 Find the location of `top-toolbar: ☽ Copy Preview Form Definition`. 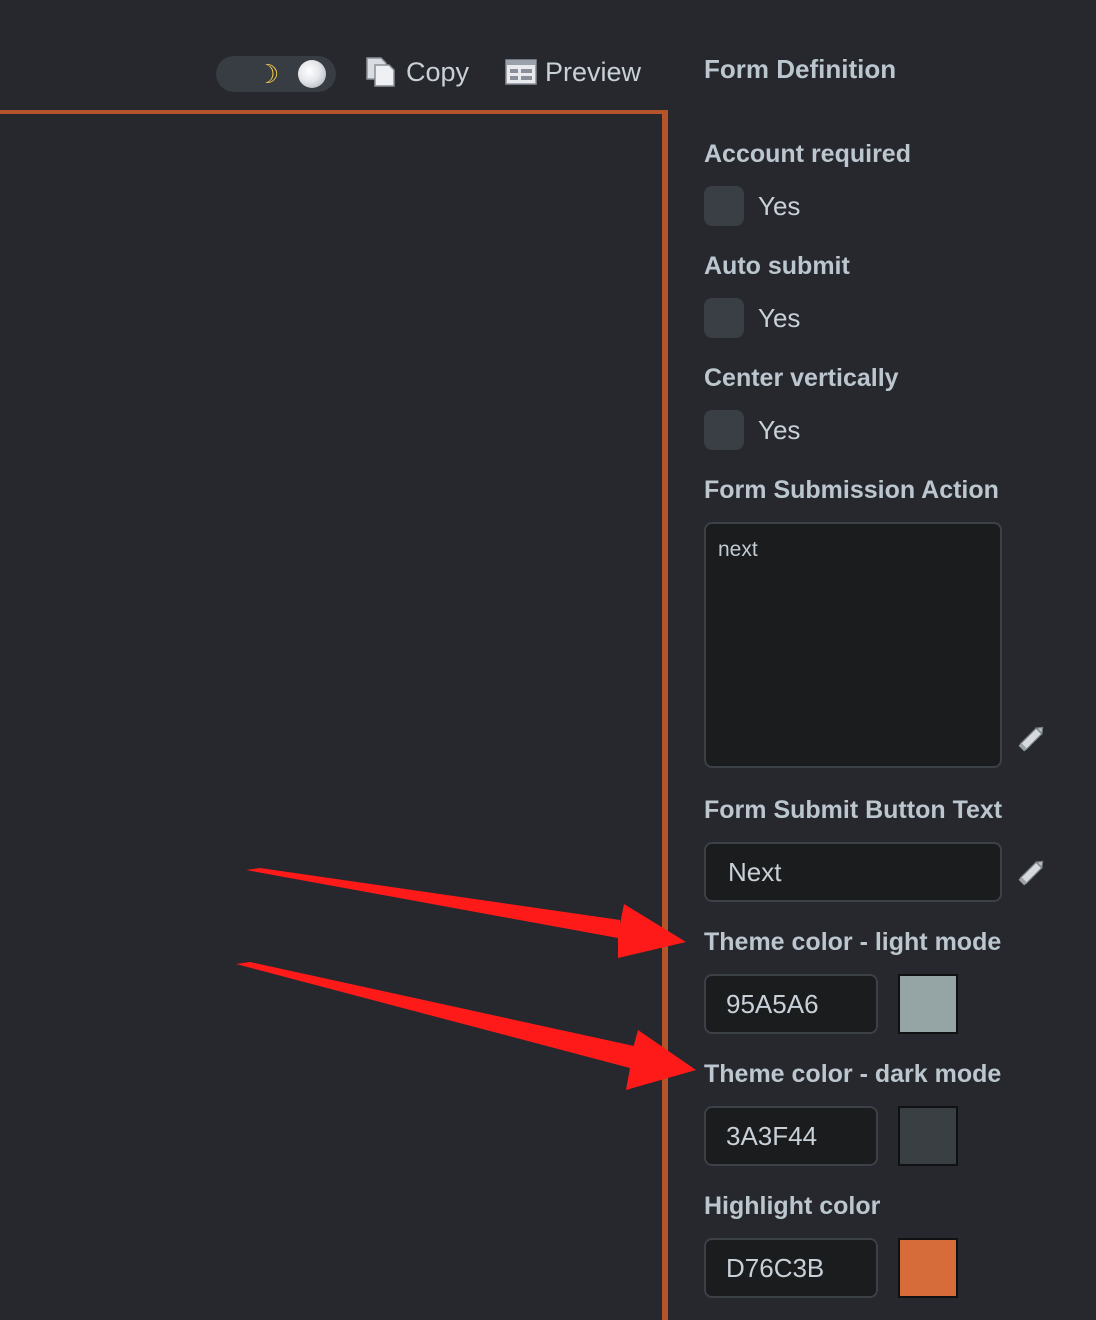

top-toolbar: ☽ Copy Preview Form Definition is located at coordinates (548, 55).